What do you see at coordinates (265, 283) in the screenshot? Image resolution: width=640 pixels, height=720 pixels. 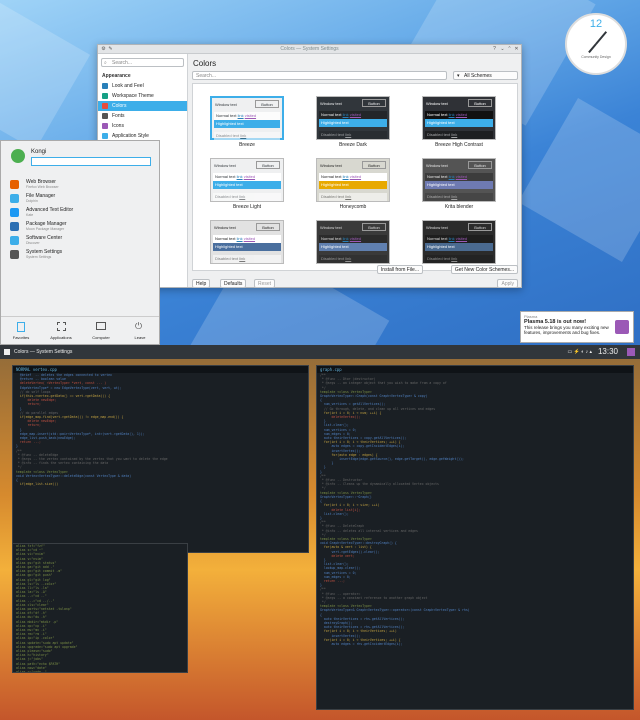 I see `reset-button: Reset` at bounding box center [265, 283].